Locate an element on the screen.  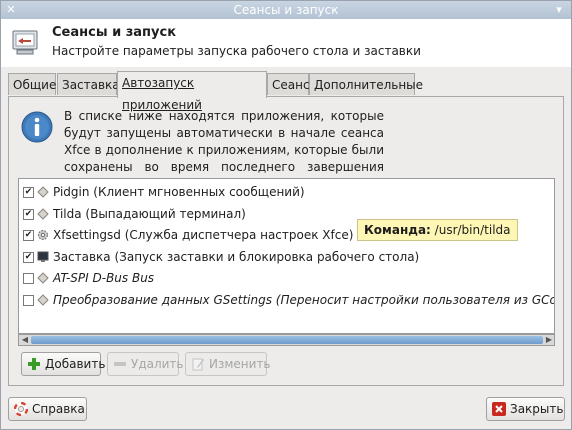
close-button: Закрыть is located at coordinates (525, 409).